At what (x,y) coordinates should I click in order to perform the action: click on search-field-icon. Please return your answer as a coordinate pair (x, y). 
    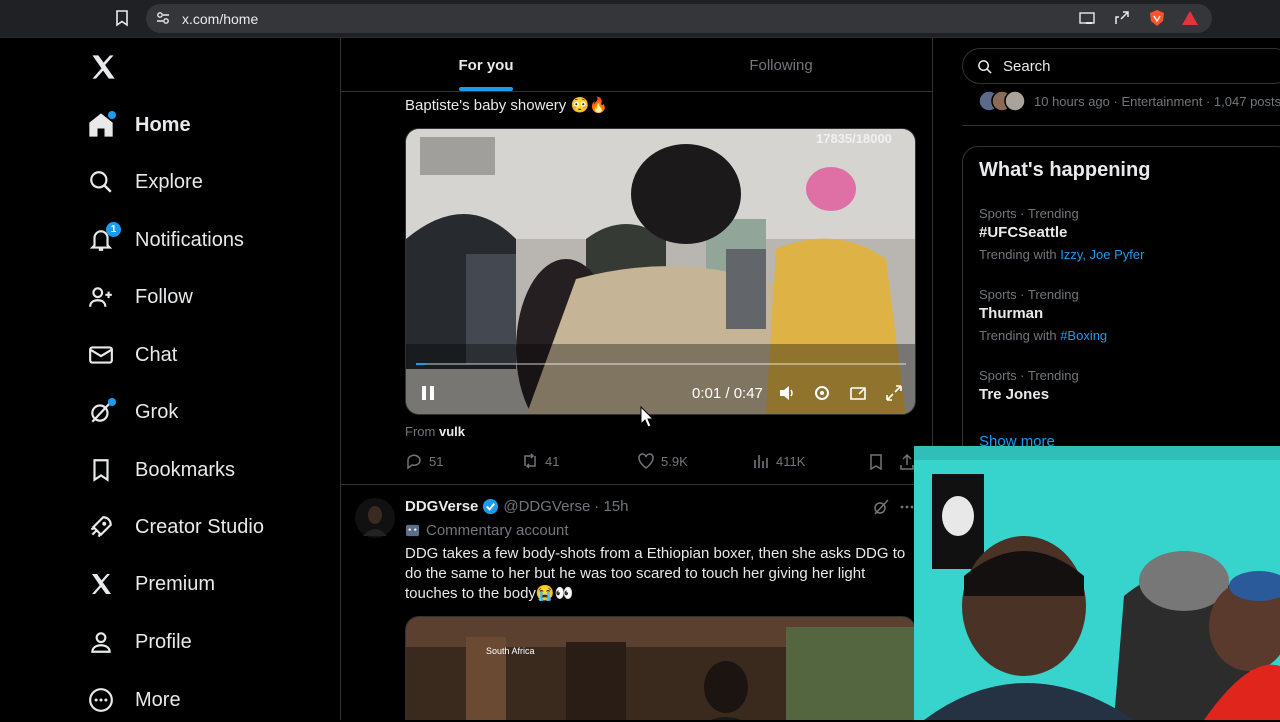
    Looking at the image, I should click on (985, 67).